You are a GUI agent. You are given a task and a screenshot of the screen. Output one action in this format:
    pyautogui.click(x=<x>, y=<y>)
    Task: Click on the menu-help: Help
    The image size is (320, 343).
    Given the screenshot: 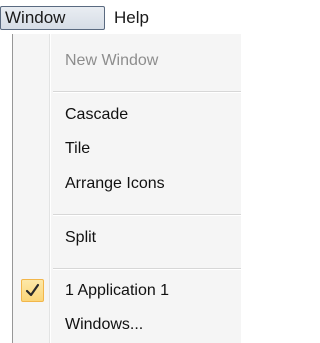 What is the action you would take?
    pyautogui.click(x=131, y=18)
    